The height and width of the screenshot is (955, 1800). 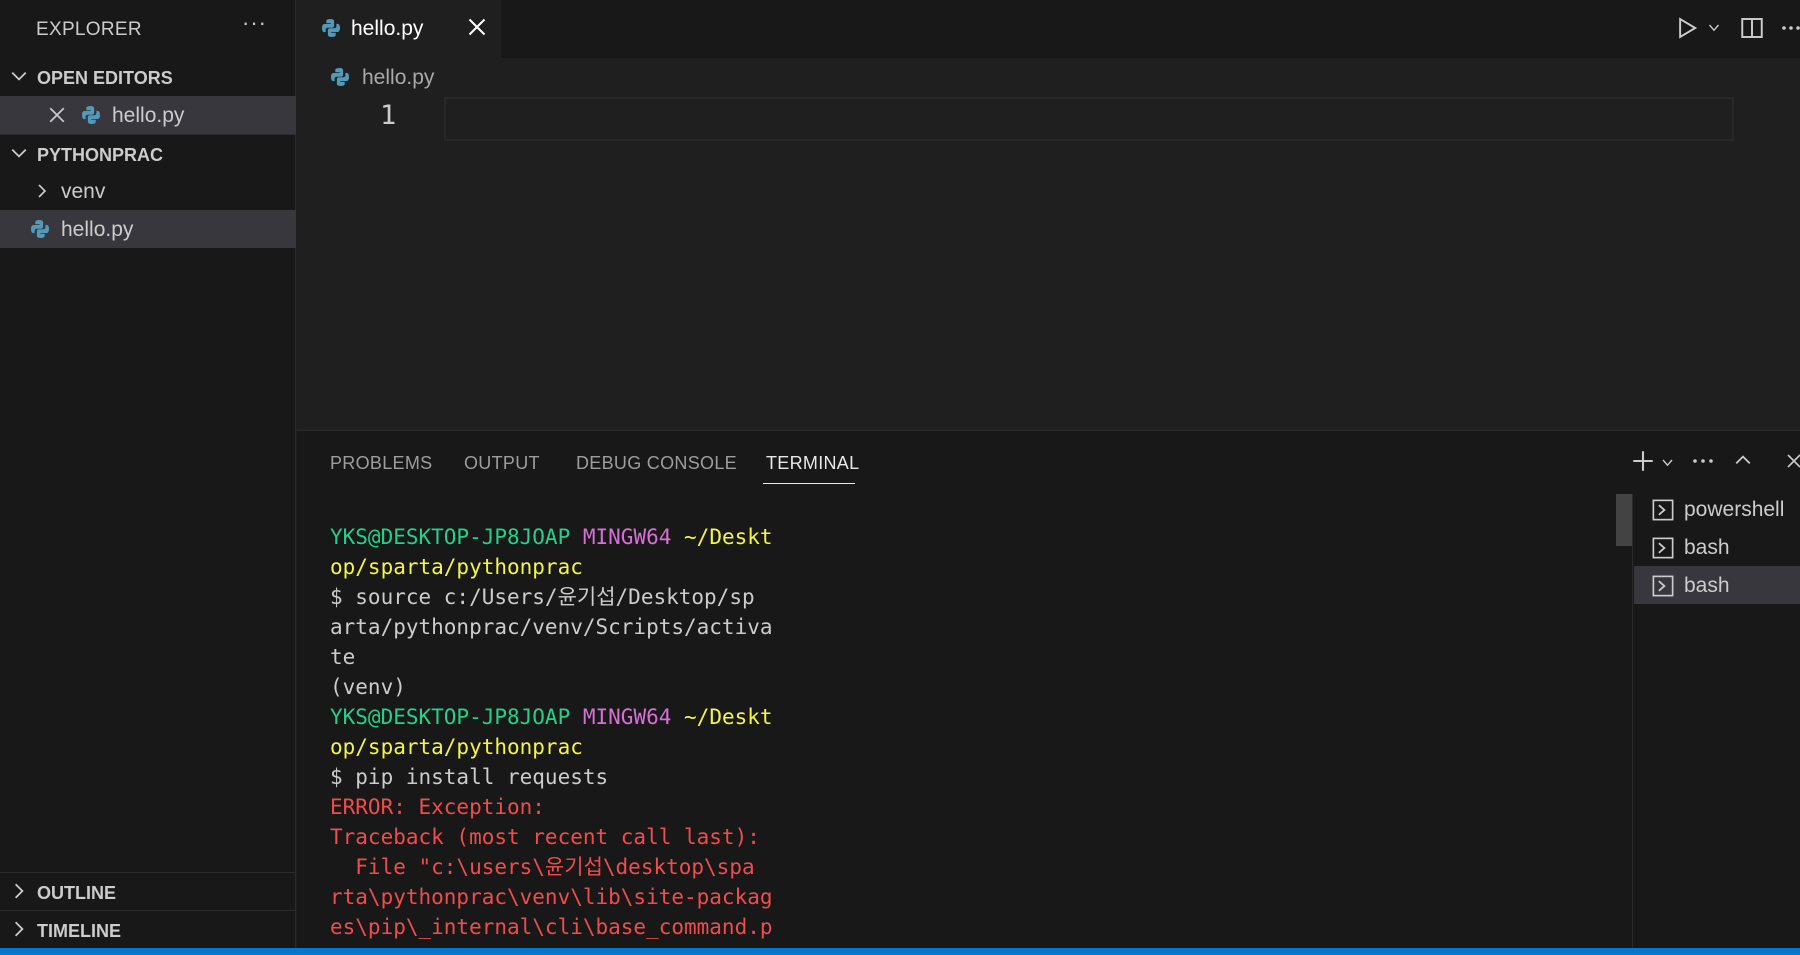 What do you see at coordinates (560, 687) in the screenshot?
I see `terminal-line: (venv)` at bounding box center [560, 687].